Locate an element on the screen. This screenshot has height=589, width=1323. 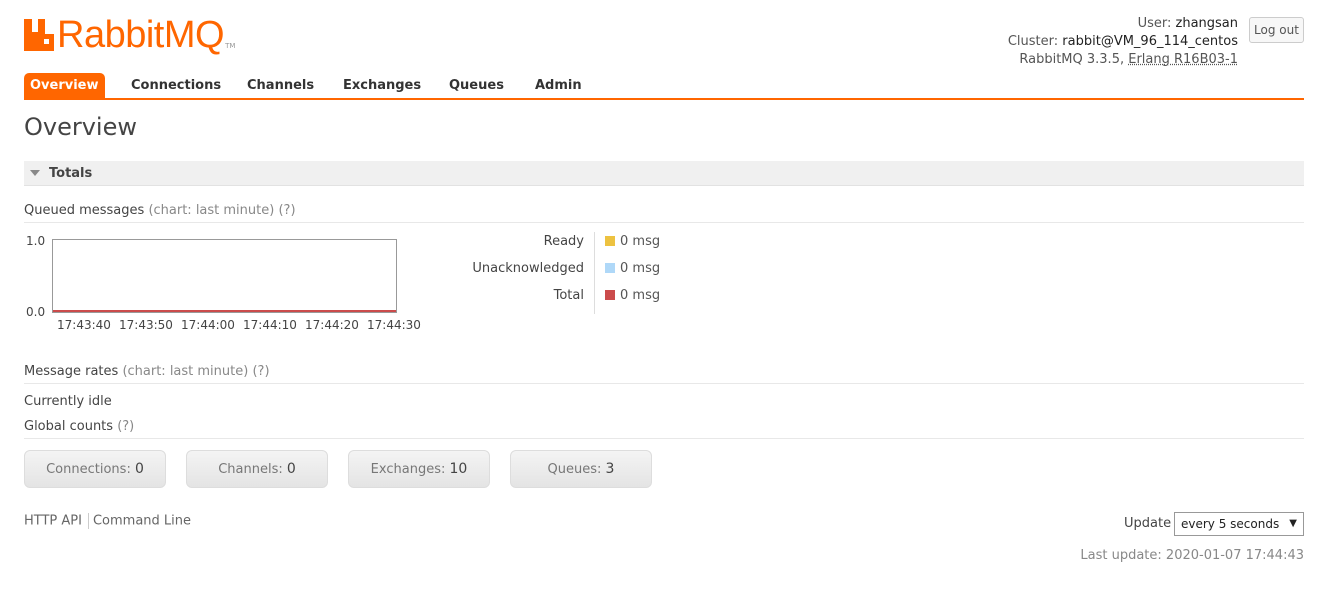
rabbitmq-logo-icon is located at coordinates (39, 35).